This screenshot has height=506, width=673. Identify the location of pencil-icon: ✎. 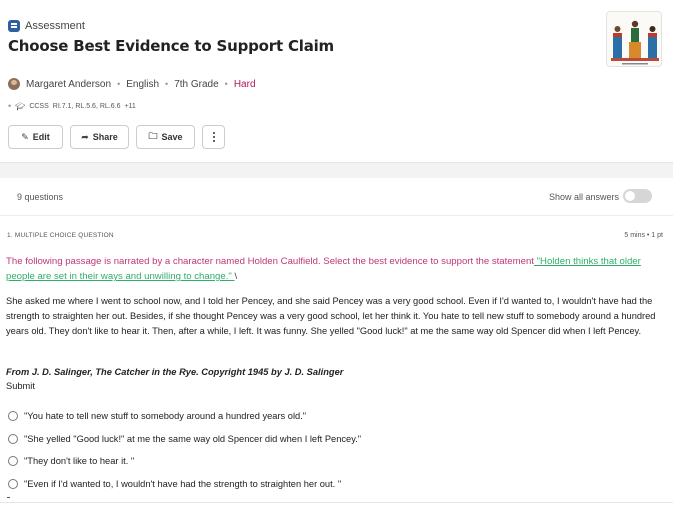
(25, 136).